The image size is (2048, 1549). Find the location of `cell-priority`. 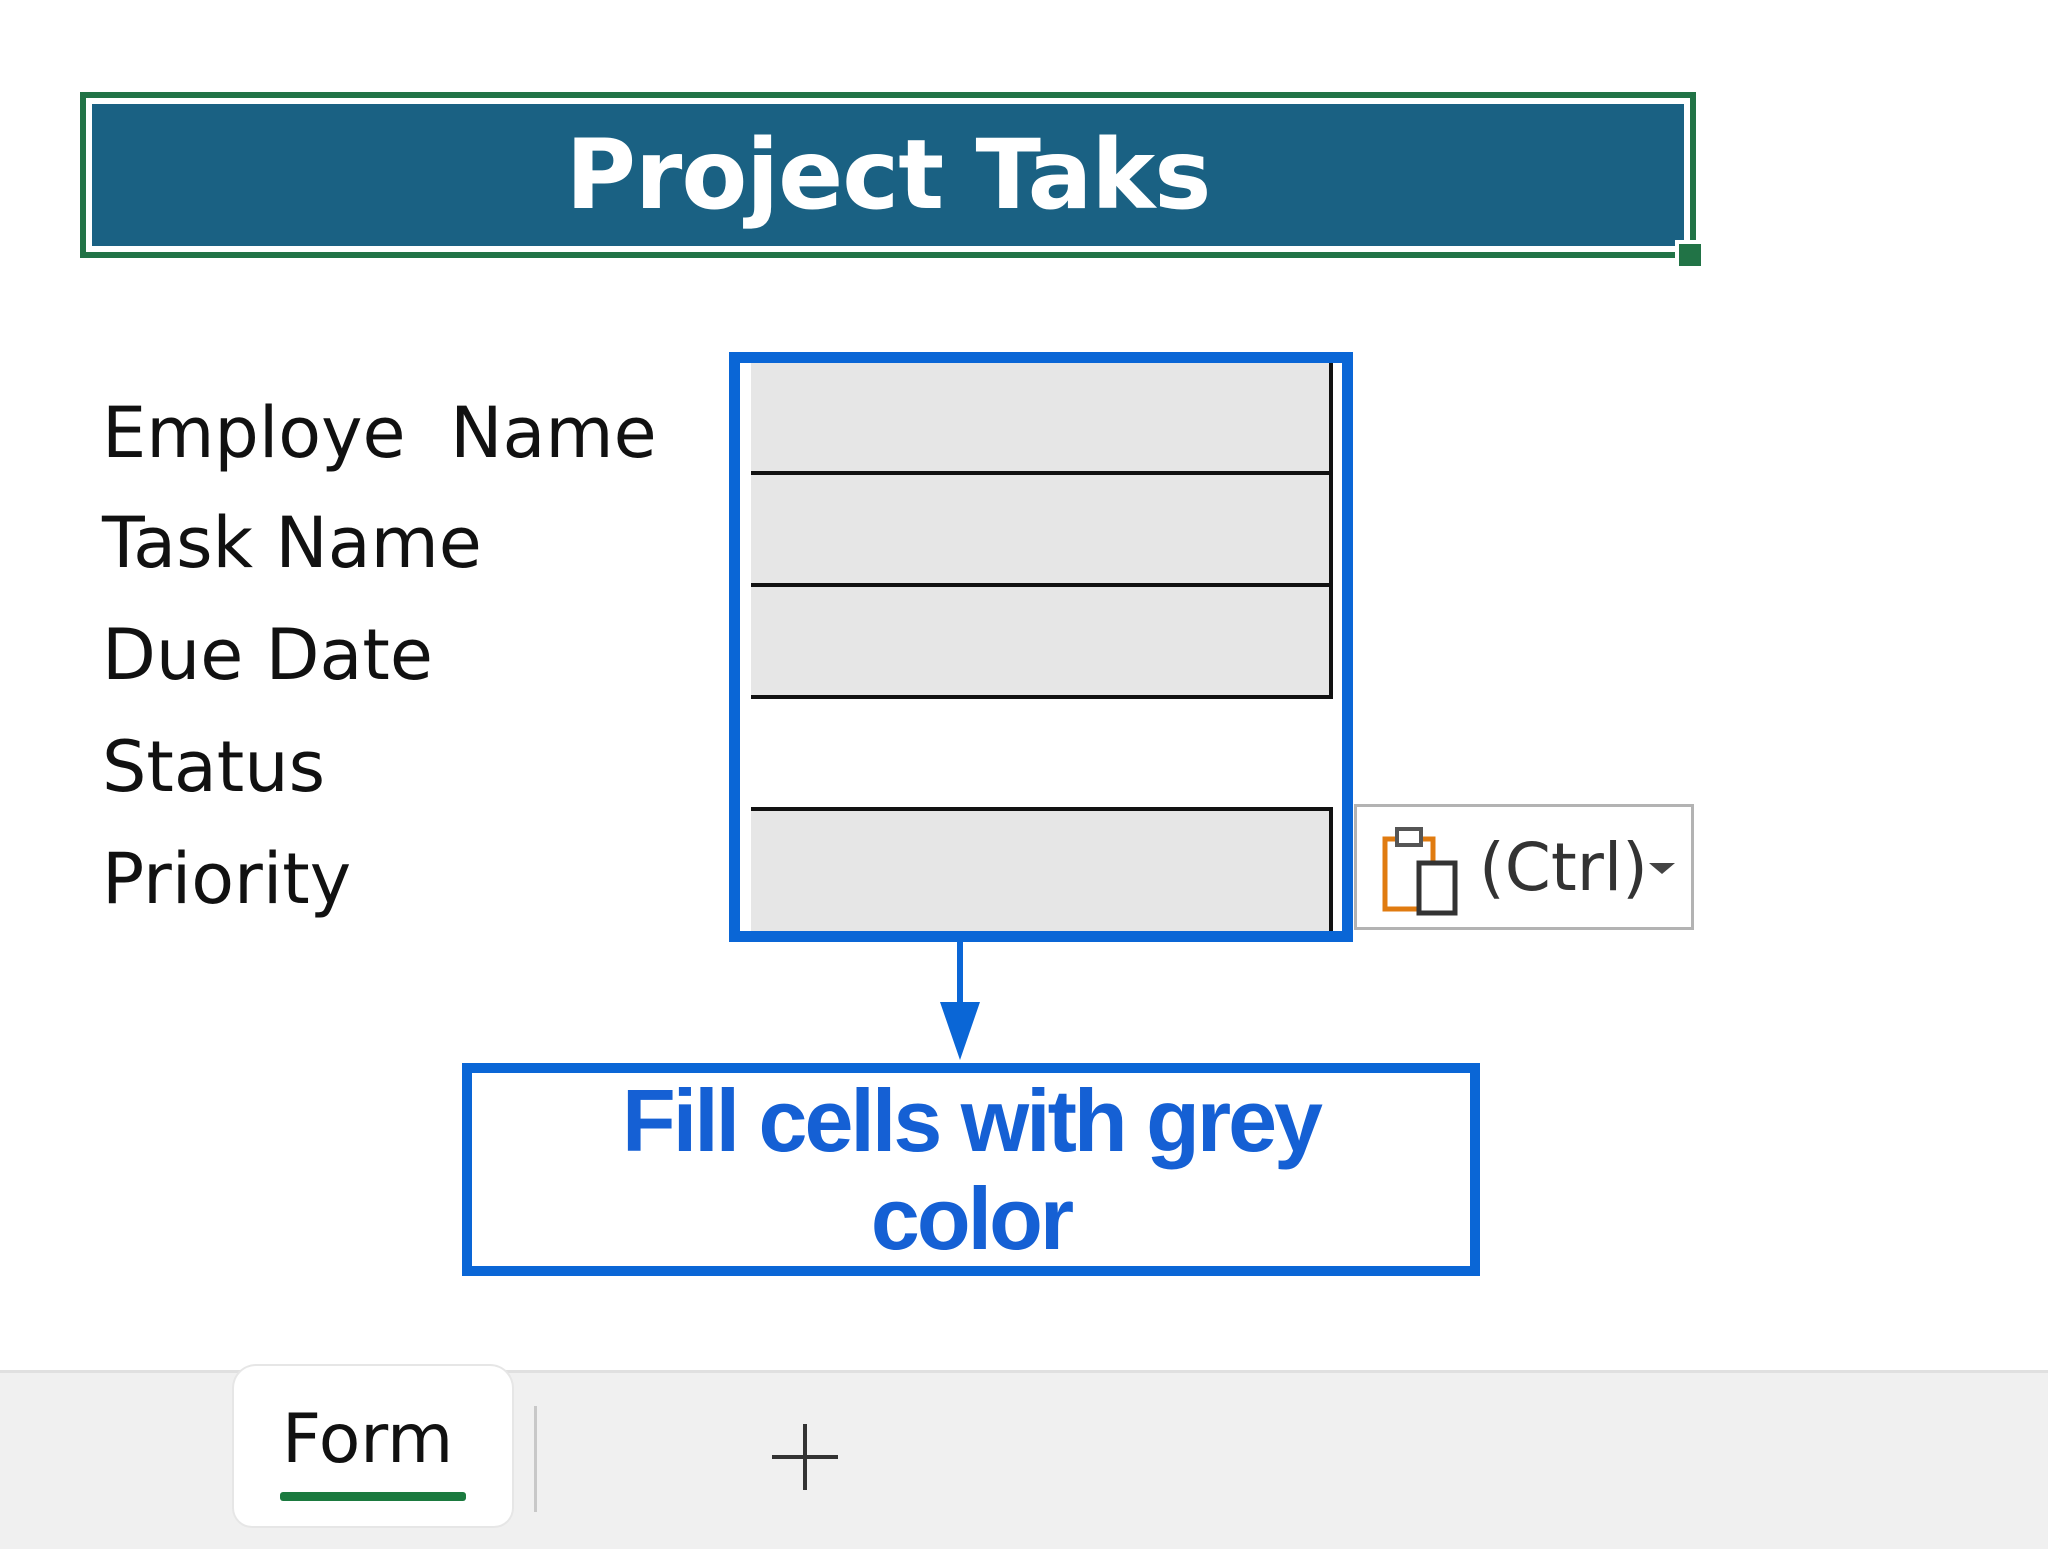

cell-priority is located at coordinates (1042, 871).